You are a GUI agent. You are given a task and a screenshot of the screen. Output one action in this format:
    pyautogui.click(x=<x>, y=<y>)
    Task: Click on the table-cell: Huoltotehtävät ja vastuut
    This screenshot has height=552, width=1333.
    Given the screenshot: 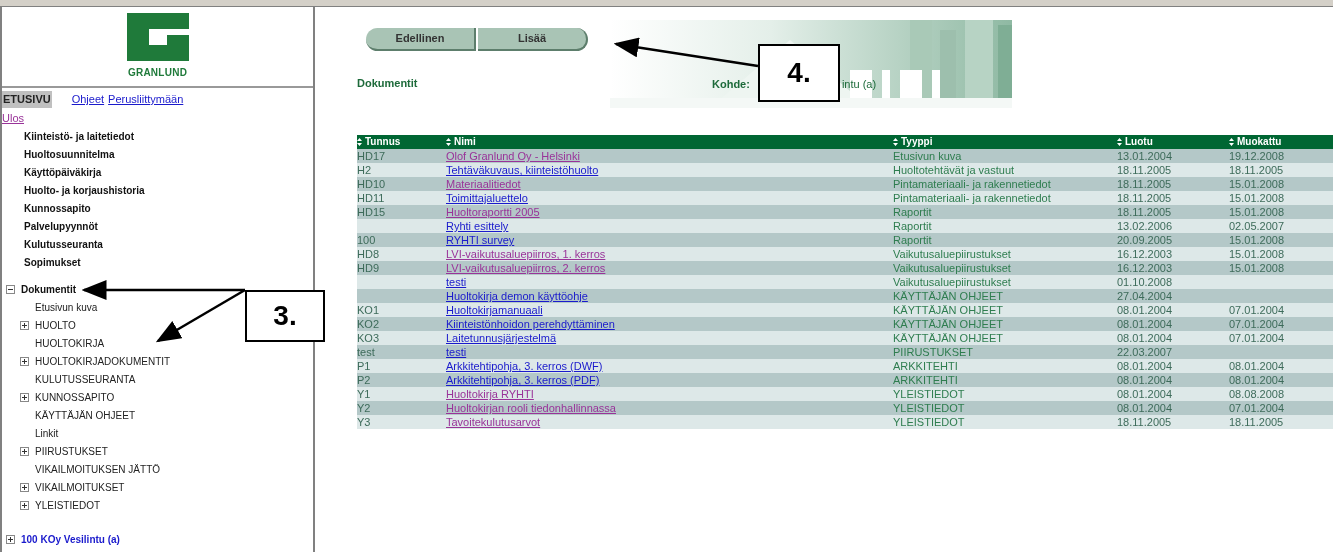 What is the action you would take?
    pyautogui.click(x=954, y=170)
    